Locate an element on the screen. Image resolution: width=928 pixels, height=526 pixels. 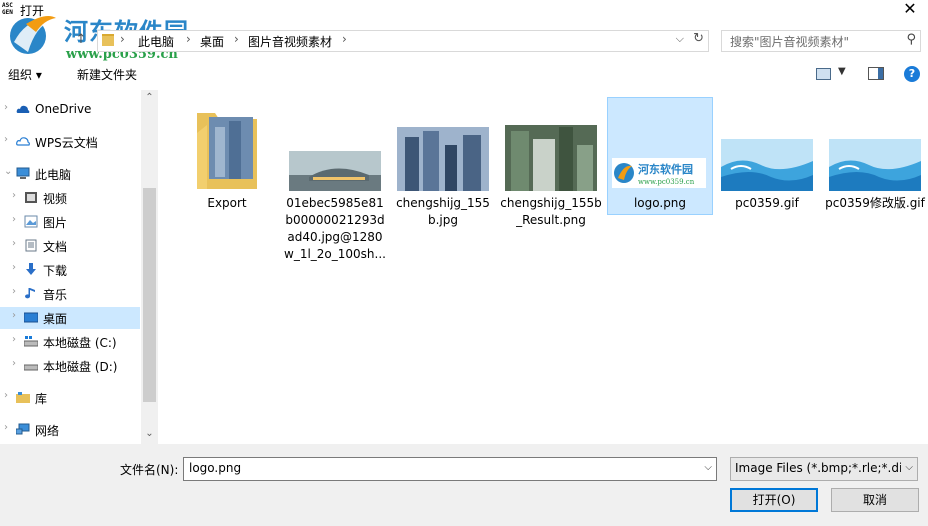
organize-button: 组织 ▾ is located at coordinates (25, 74).